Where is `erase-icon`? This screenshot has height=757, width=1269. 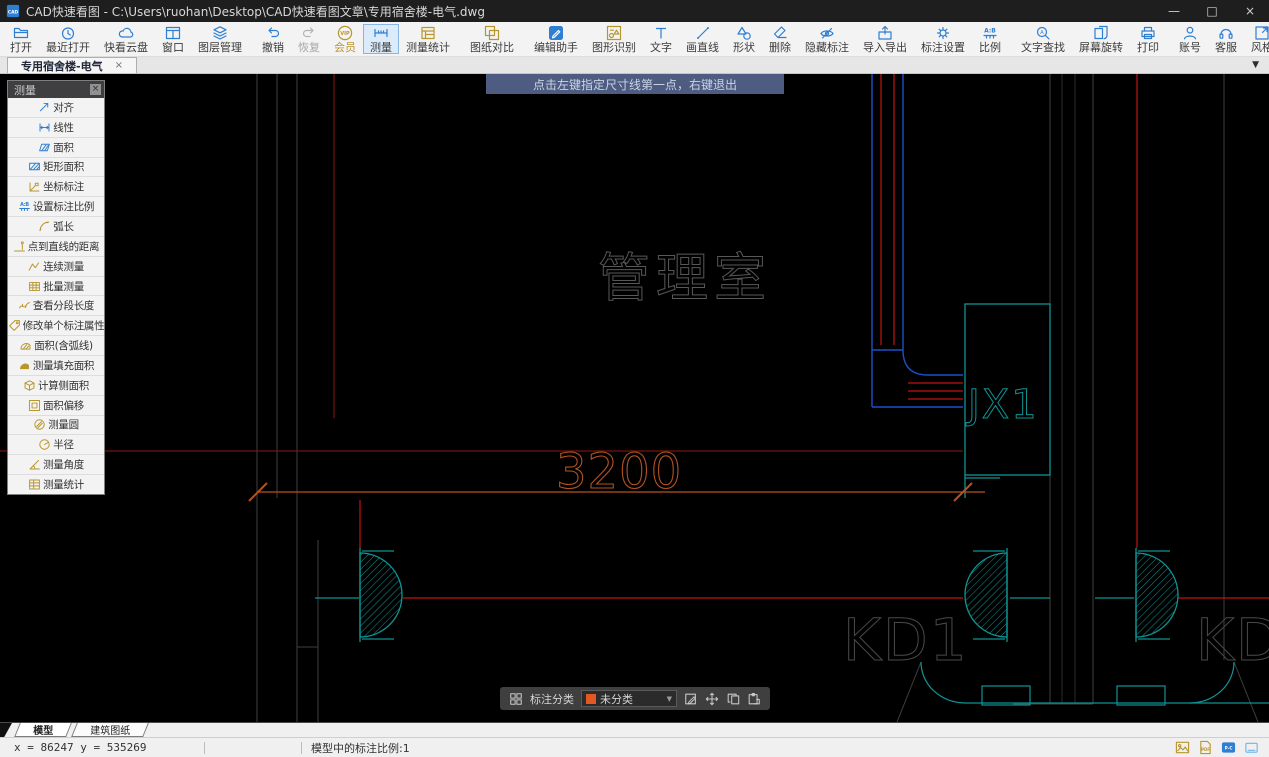
erase-icon is located at coordinates (780, 33).